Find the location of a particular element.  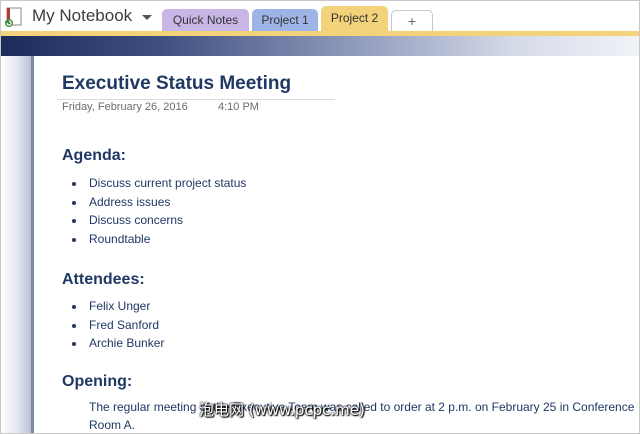

page-header-band is located at coordinates (320, 46).